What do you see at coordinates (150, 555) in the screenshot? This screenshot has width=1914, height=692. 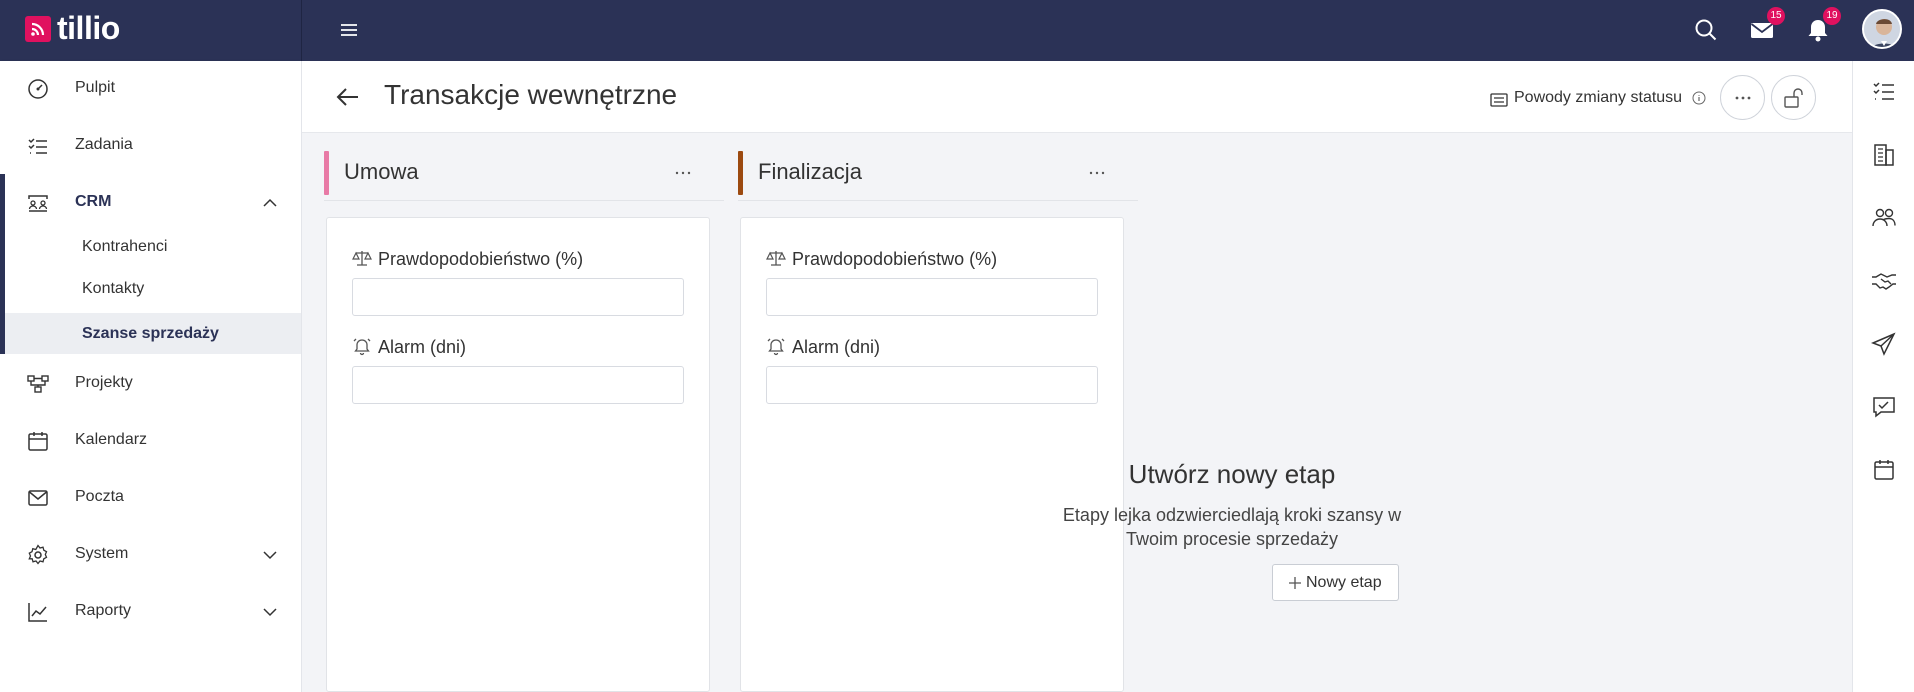 I see `sidebar-item-system: System` at bounding box center [150, 555].